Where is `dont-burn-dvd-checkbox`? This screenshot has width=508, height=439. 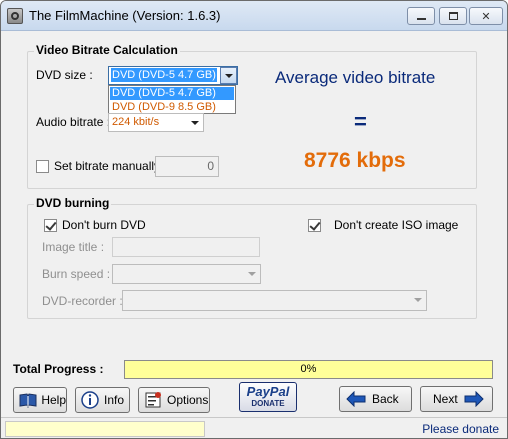
dont-burn-dvd-checkbox is located at coordinates (50, 225).